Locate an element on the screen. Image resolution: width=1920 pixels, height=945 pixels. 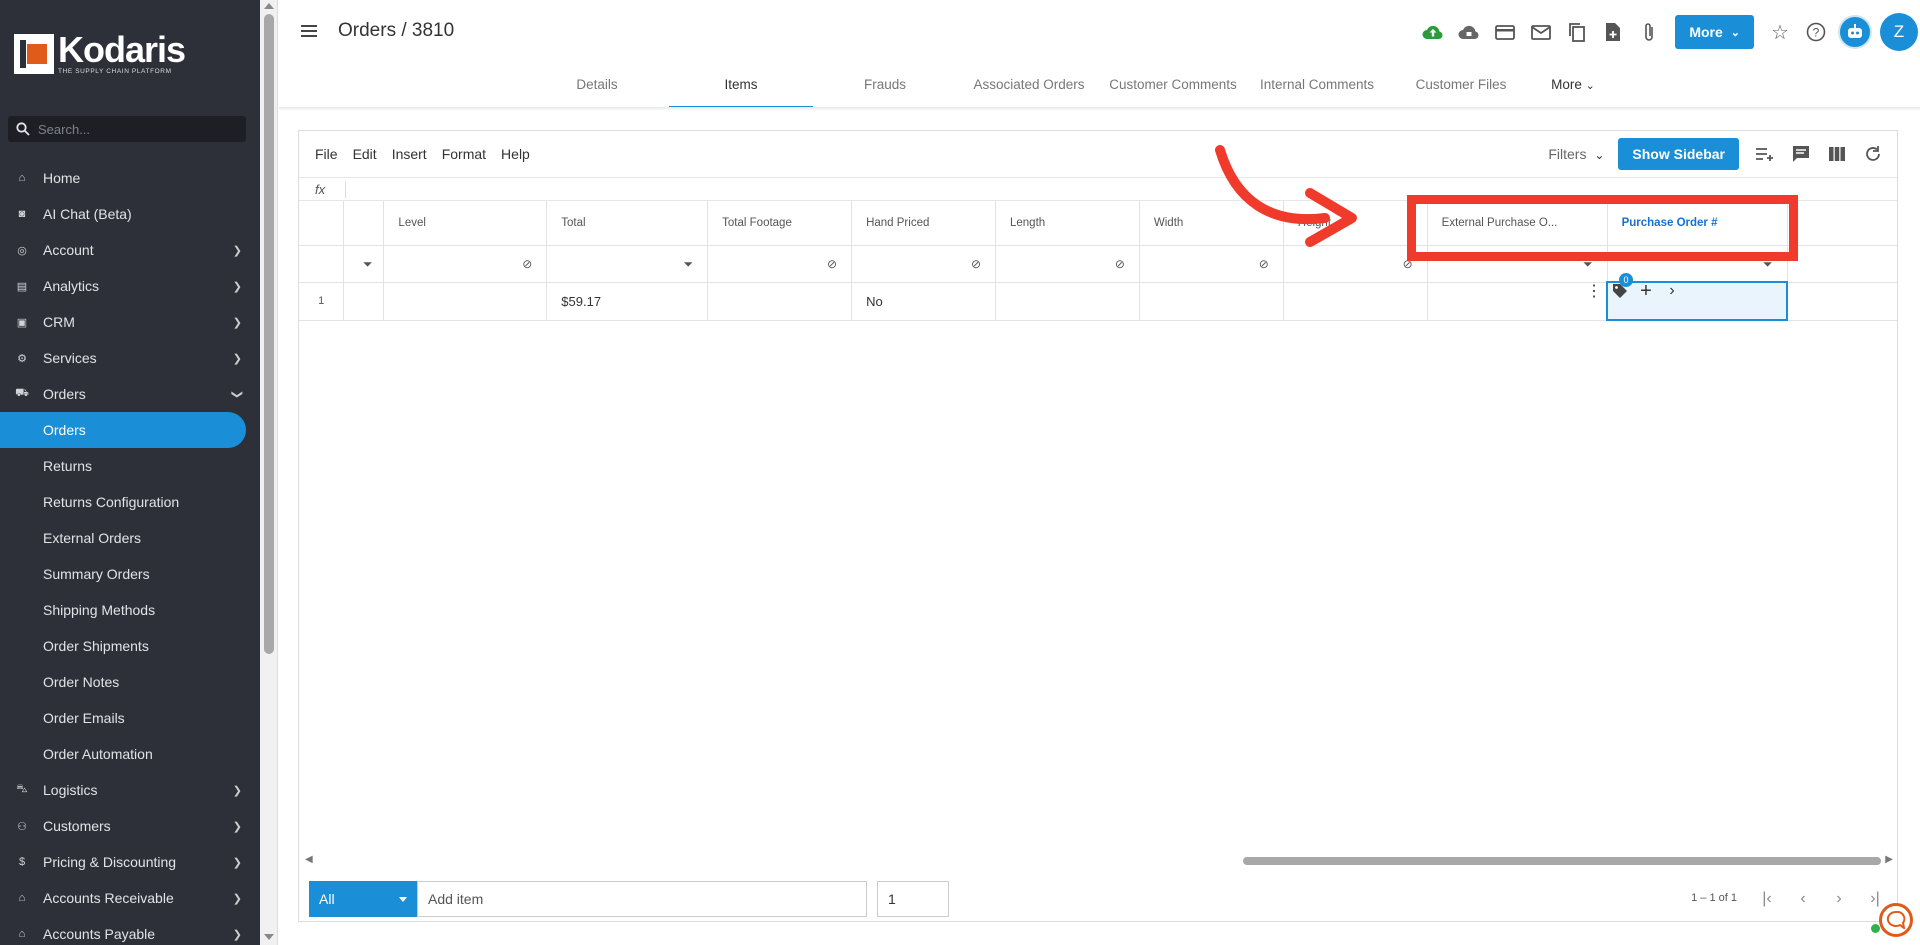
sidebar-item-customers: ⚇ Customers ❯ is located at coordinates (130, 826).